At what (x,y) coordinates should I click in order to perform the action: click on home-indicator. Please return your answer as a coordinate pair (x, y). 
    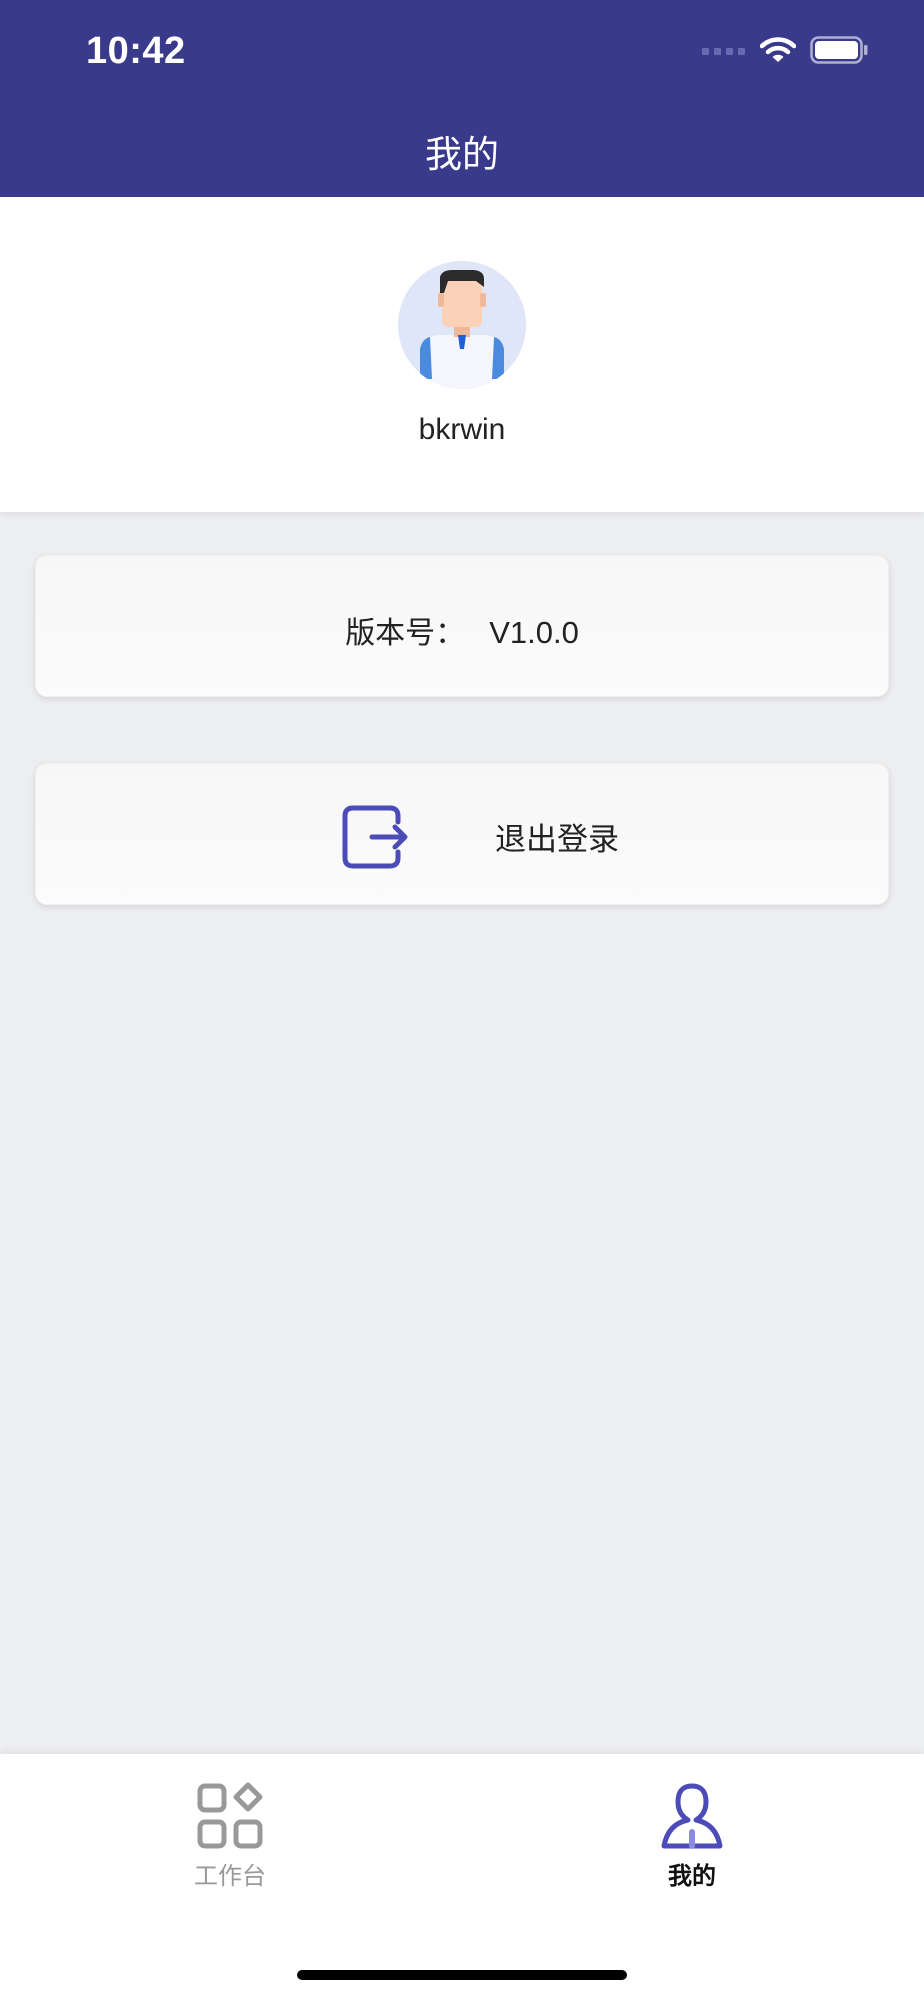
    Looking at the image, I should click on (462, 1975).